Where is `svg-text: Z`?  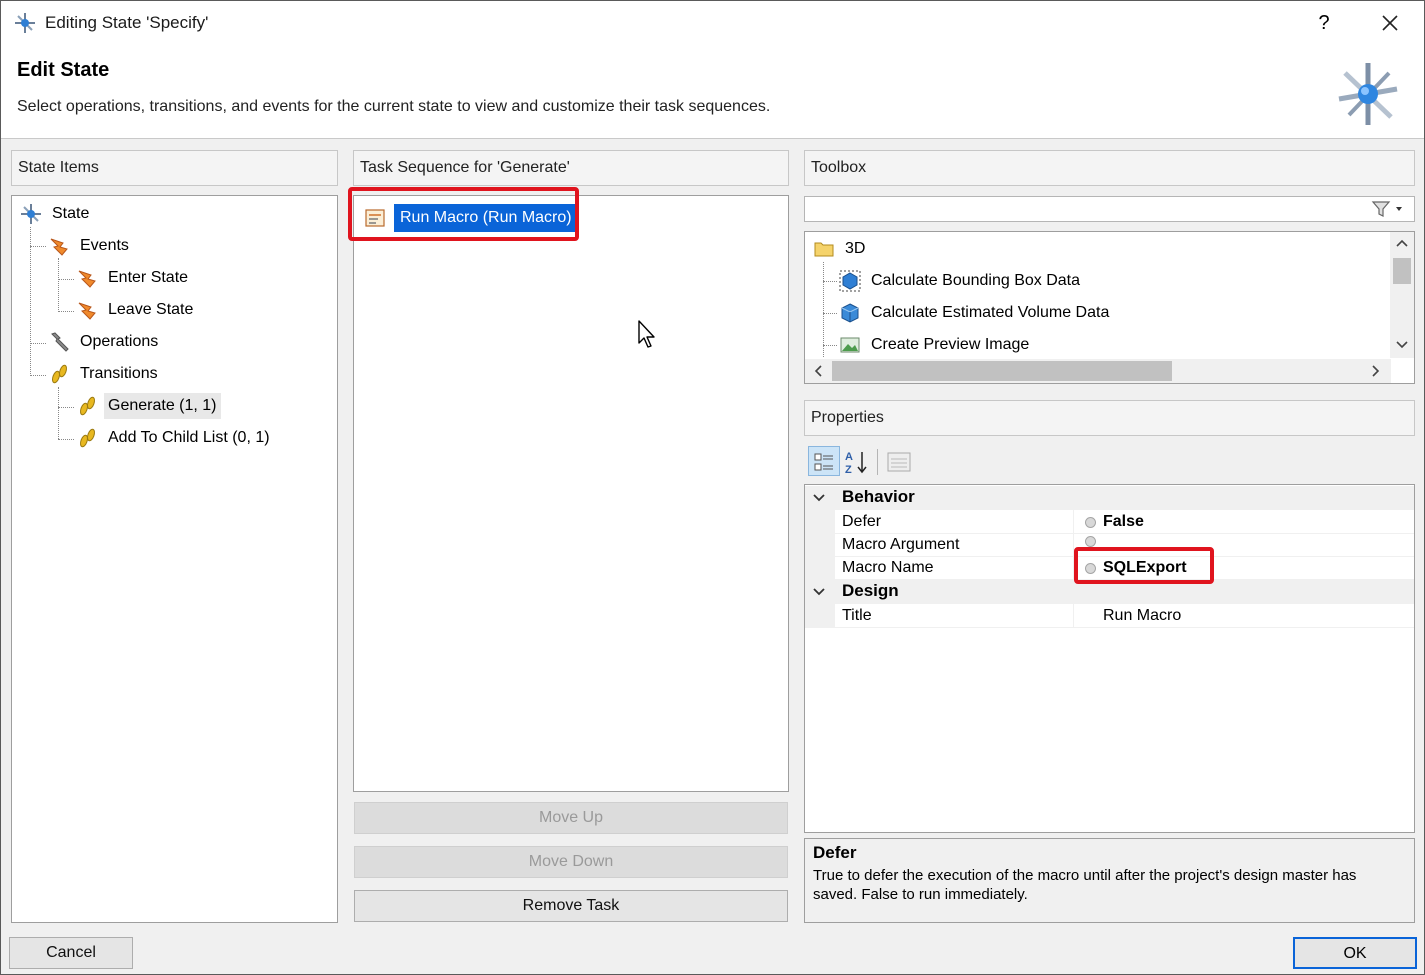 svg-text: Z is located at coordinates (848, 469).